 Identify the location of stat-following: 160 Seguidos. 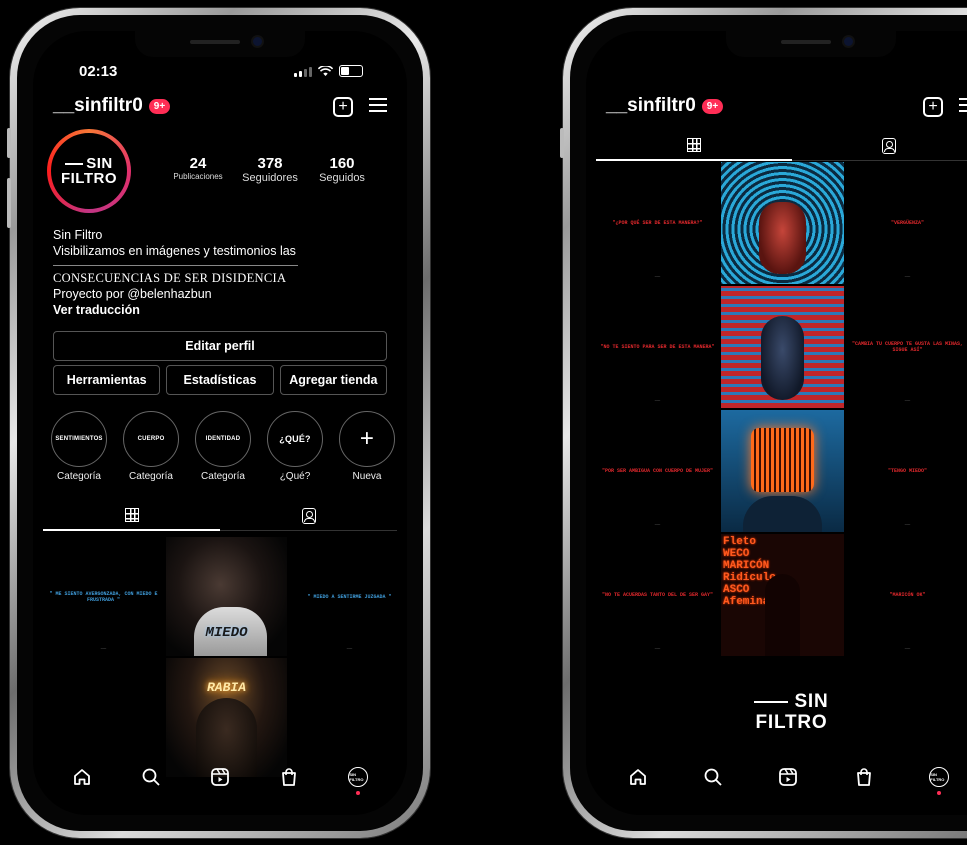
(342, 169).